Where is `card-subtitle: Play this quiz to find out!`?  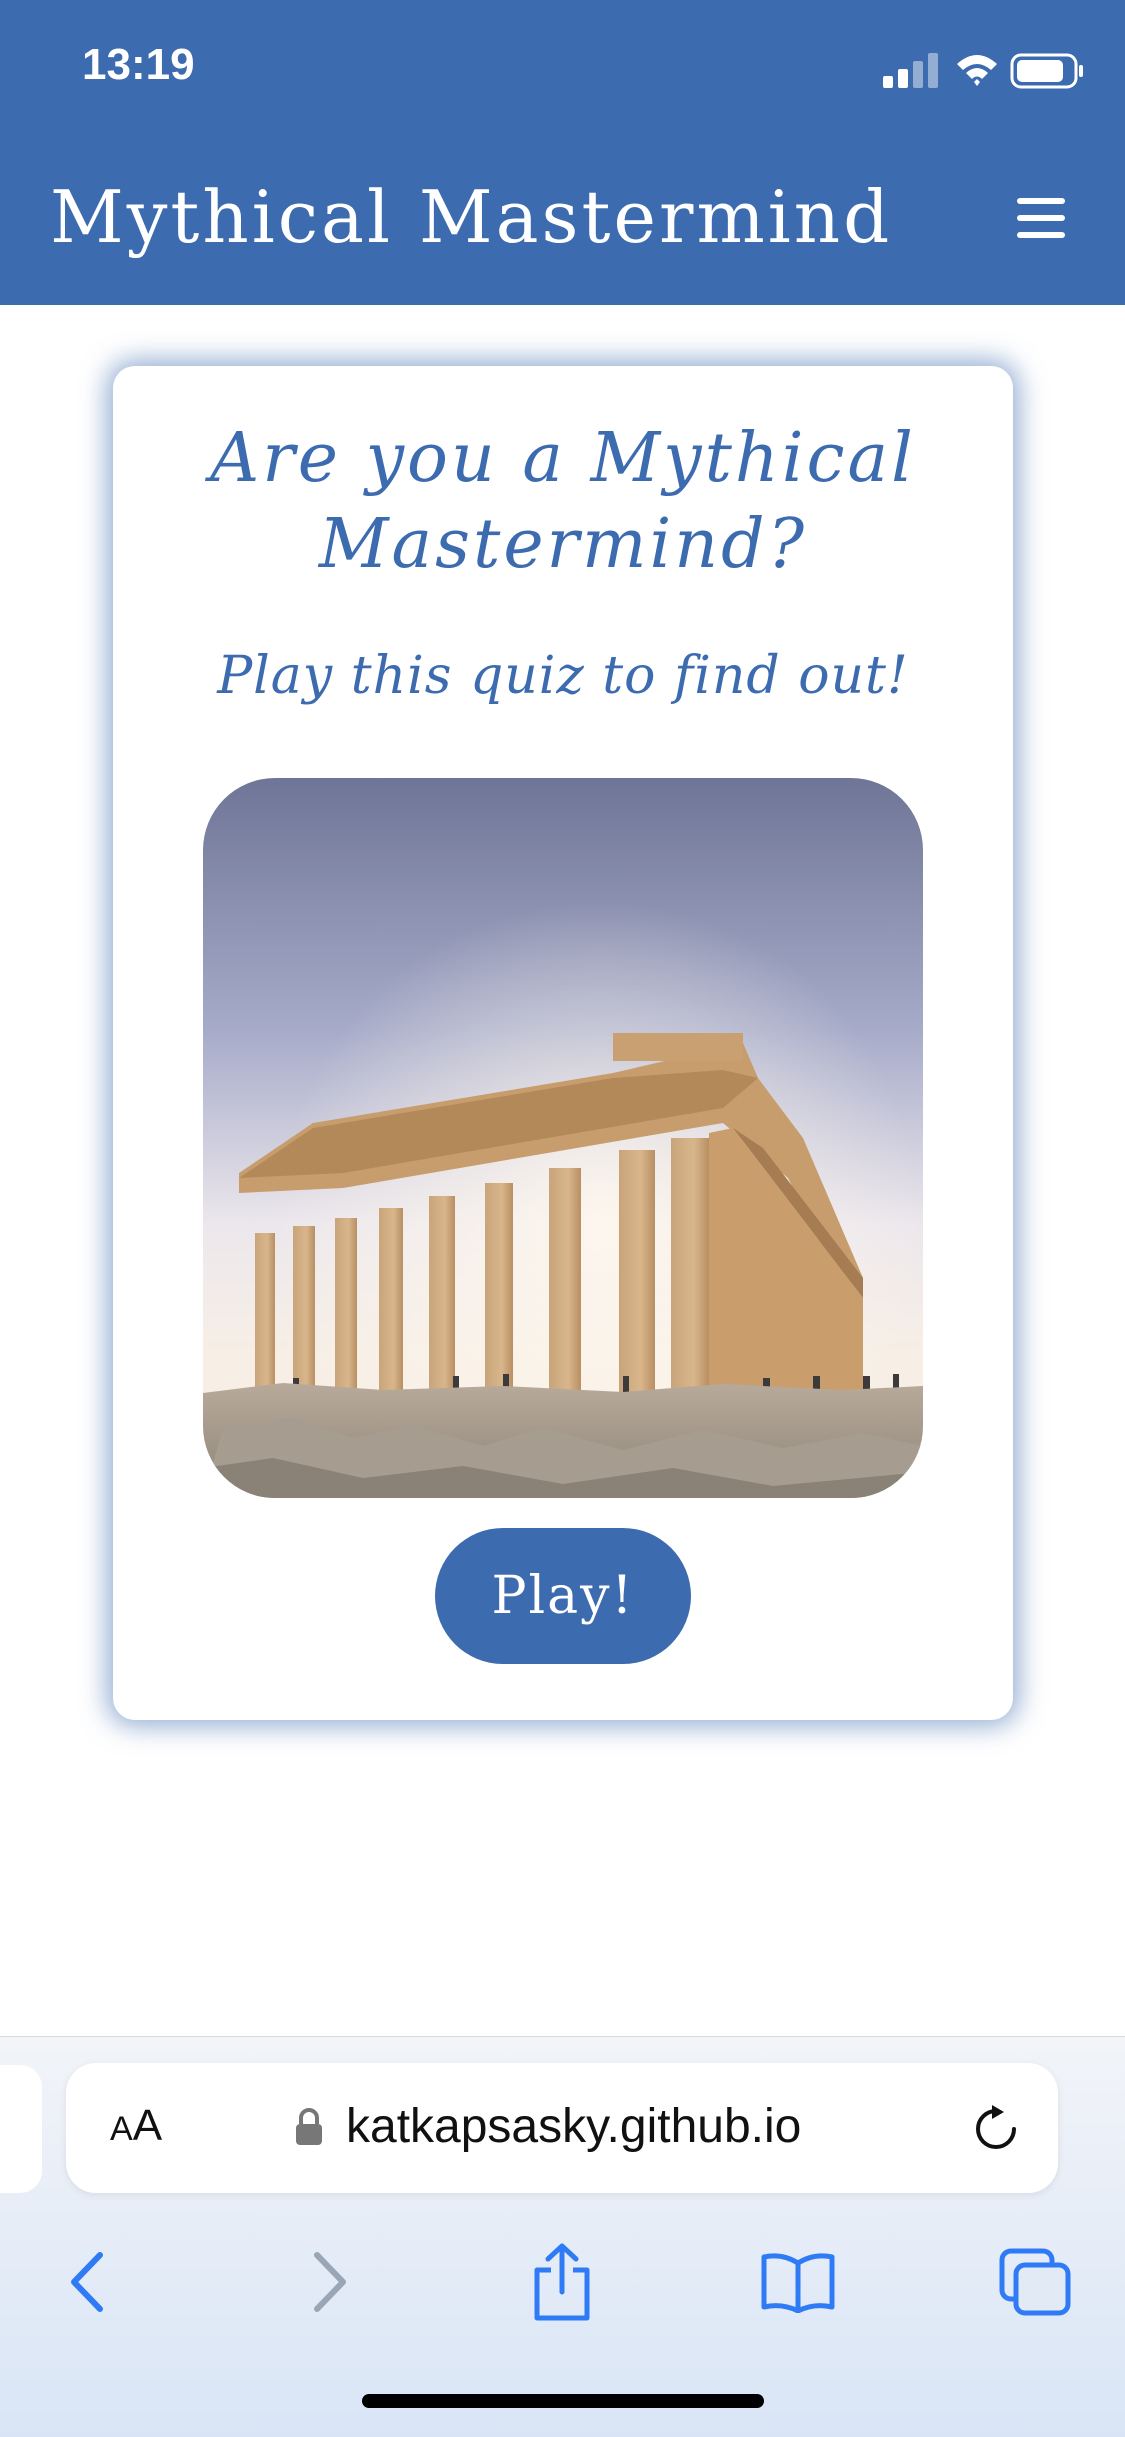
card-subtitle: Play this quiz to find out! is located at coordinates (563, 676).